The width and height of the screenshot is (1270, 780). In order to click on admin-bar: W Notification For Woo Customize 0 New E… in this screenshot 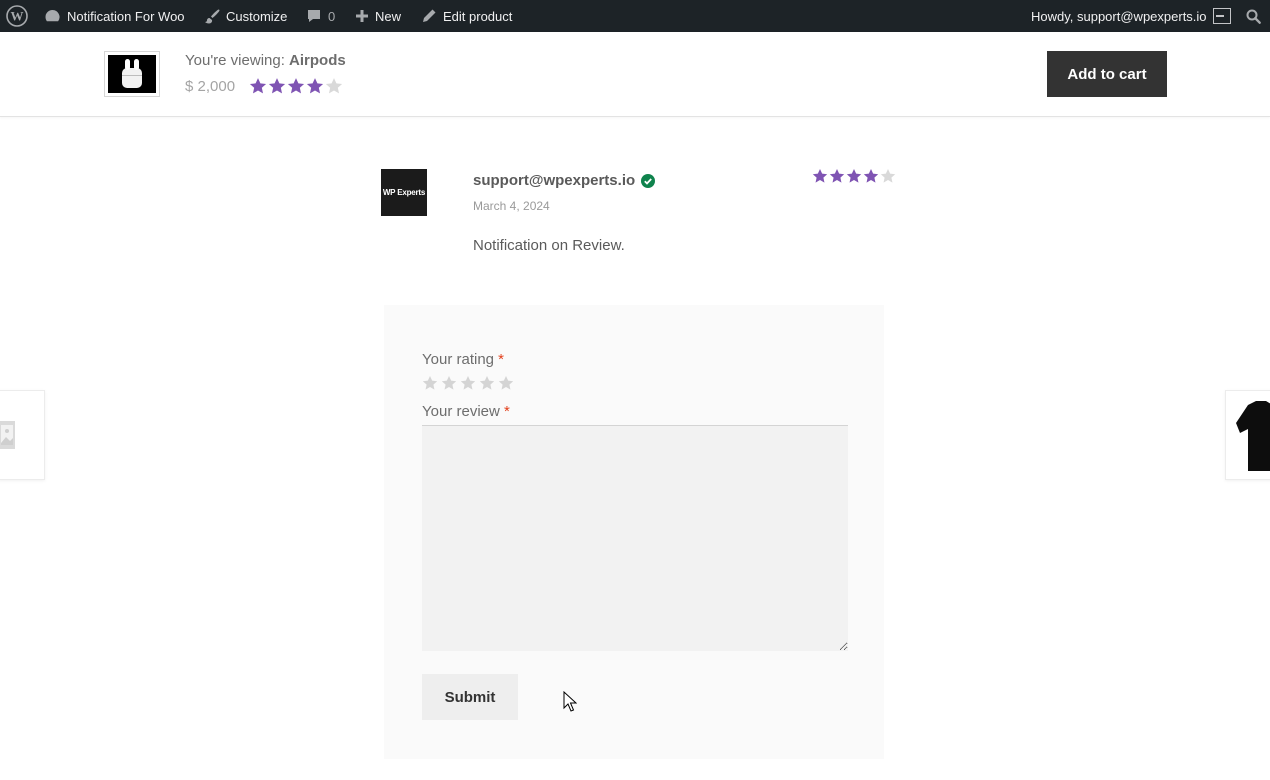, I will do `click(635, 16)`.